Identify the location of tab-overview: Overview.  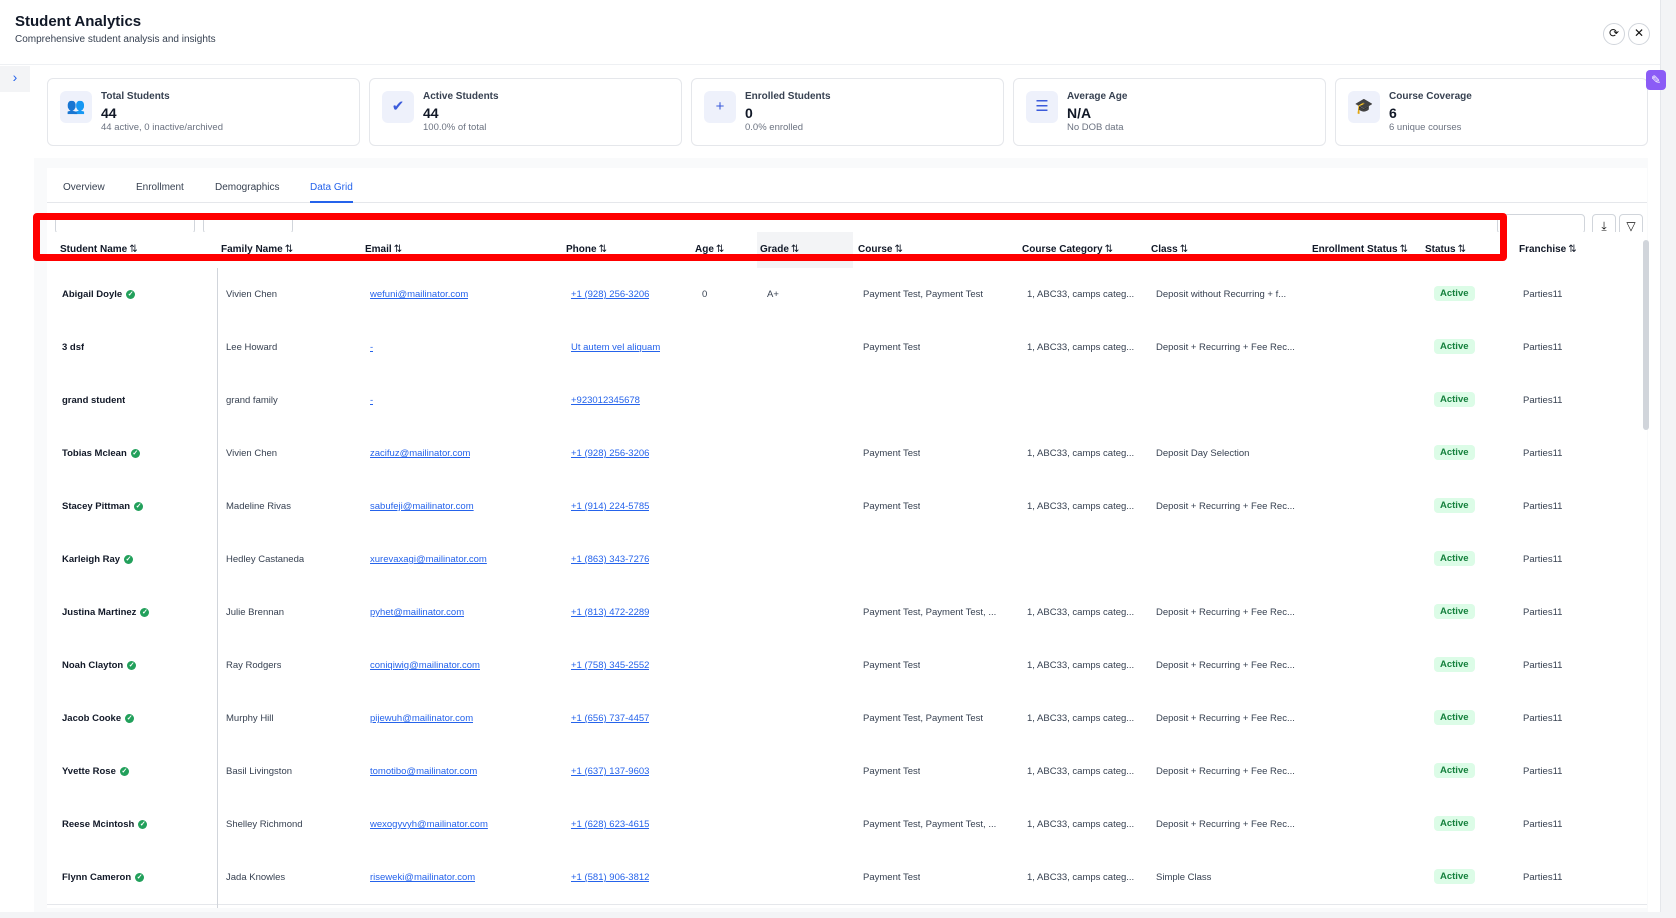
(84, 191).